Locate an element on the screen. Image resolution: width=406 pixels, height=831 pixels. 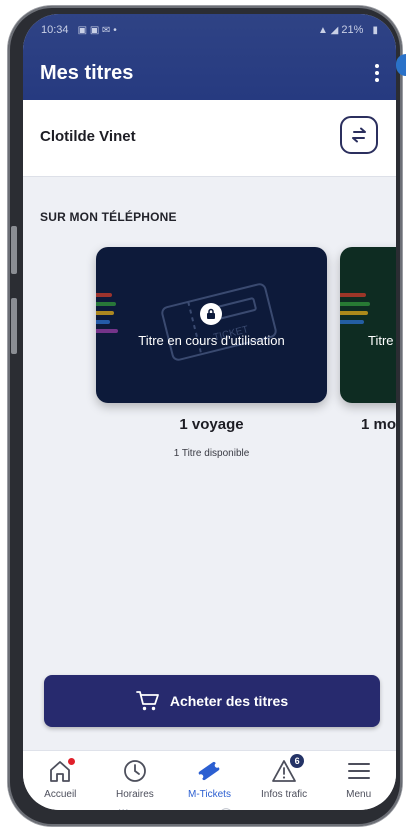
nav-label: M-Tickets is located at coordinates (209, 794).